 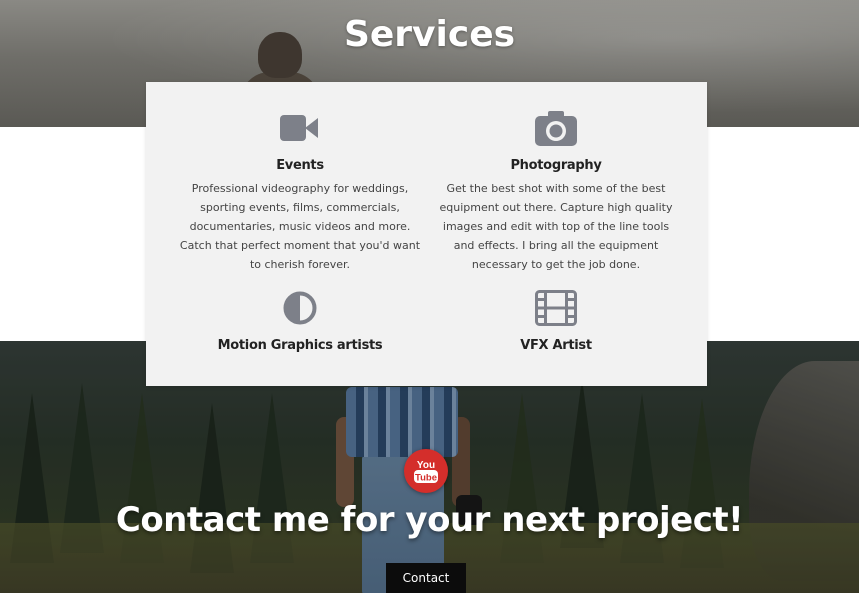 I want to click on video-camera-icon, so click(x=300, y=130).